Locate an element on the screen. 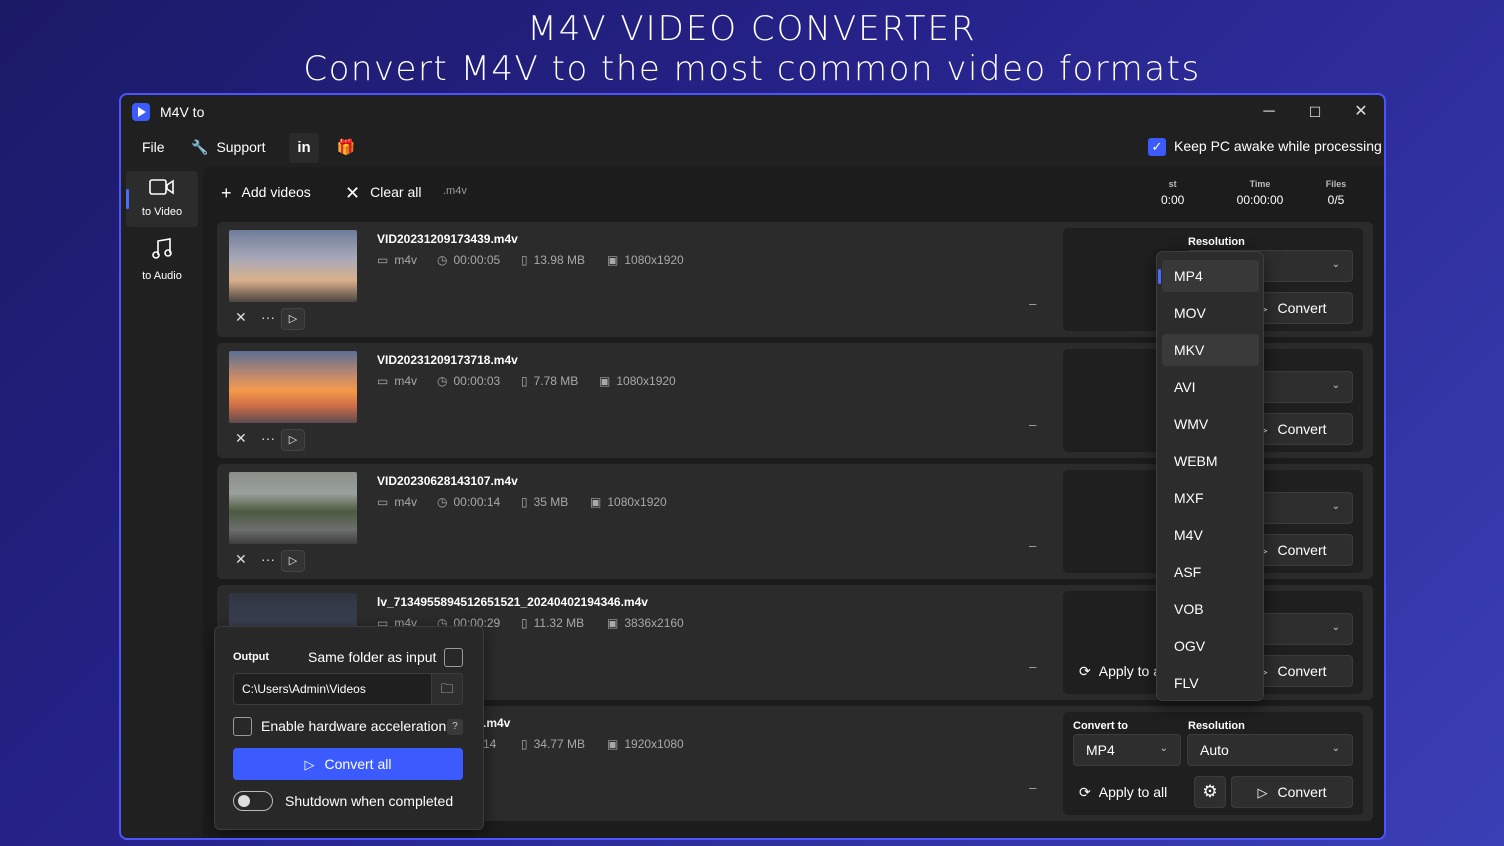 The width and height of the screenshot is (1504, 846). convert-all-label: Convert all is located at coordinates (358, 764).